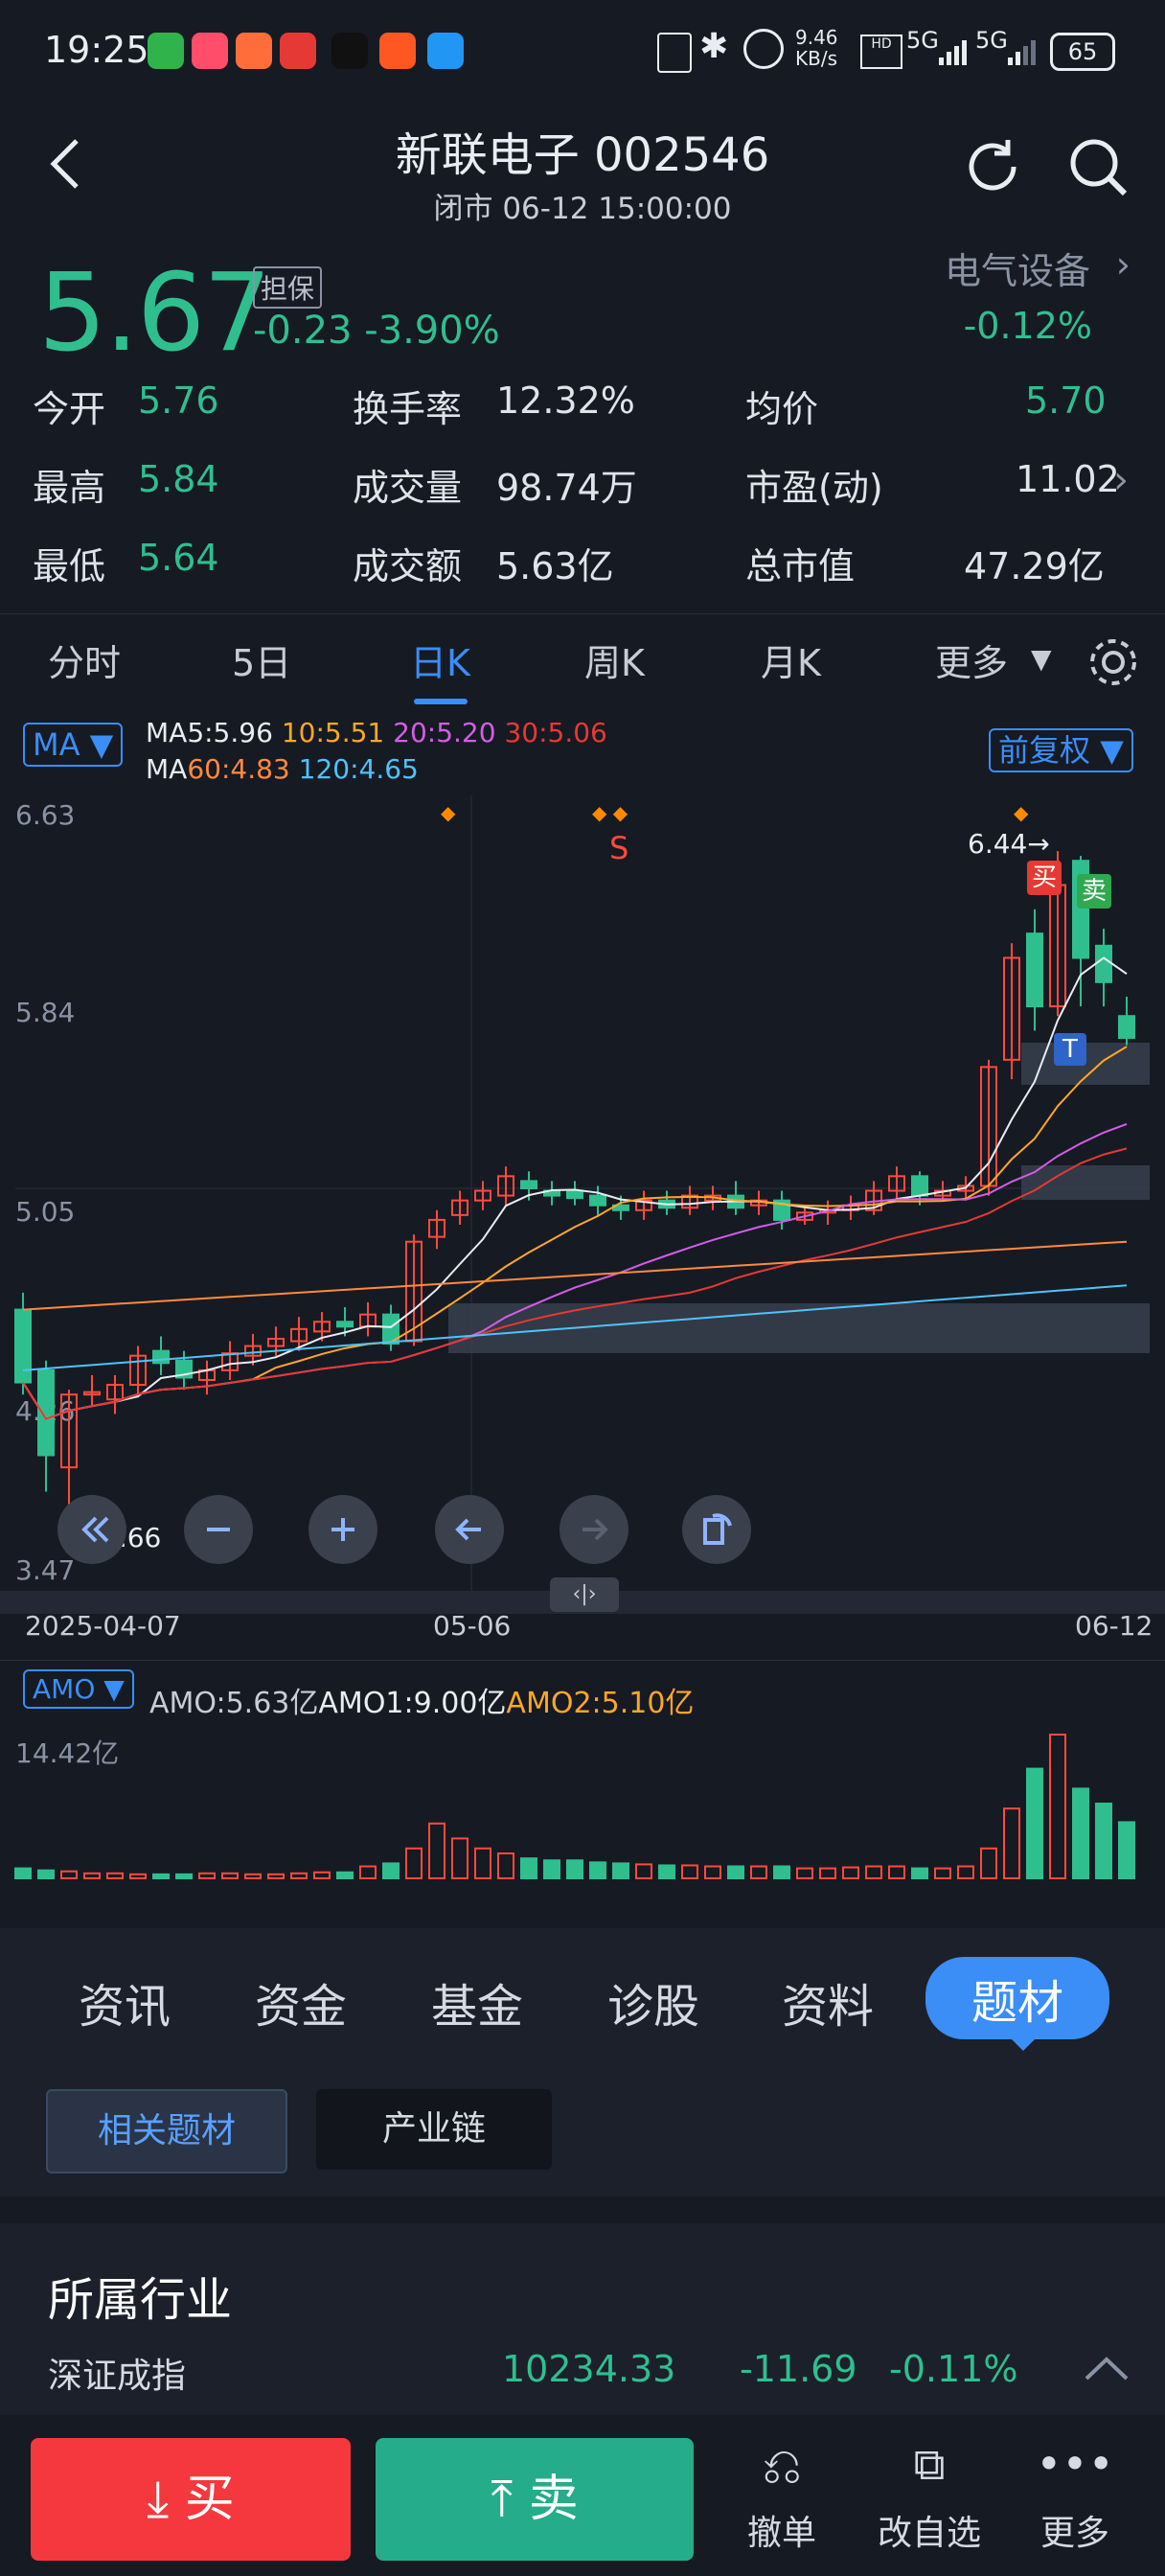 Image resolution: width=1165 pixels, height=2576 pixels. What do you see at coordinates (448, 812) in the screenshot?
I see `event-marker: ◆` at bounding box center [448, 812].